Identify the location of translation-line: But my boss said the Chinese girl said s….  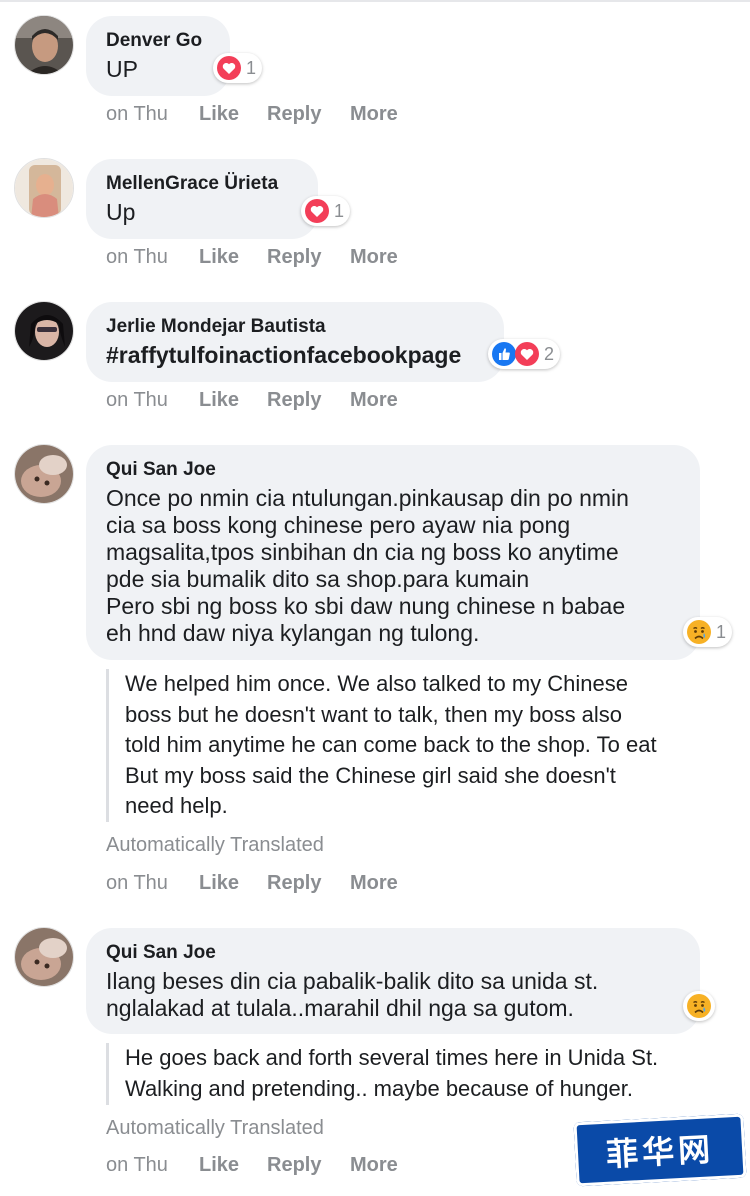
(370, 775).